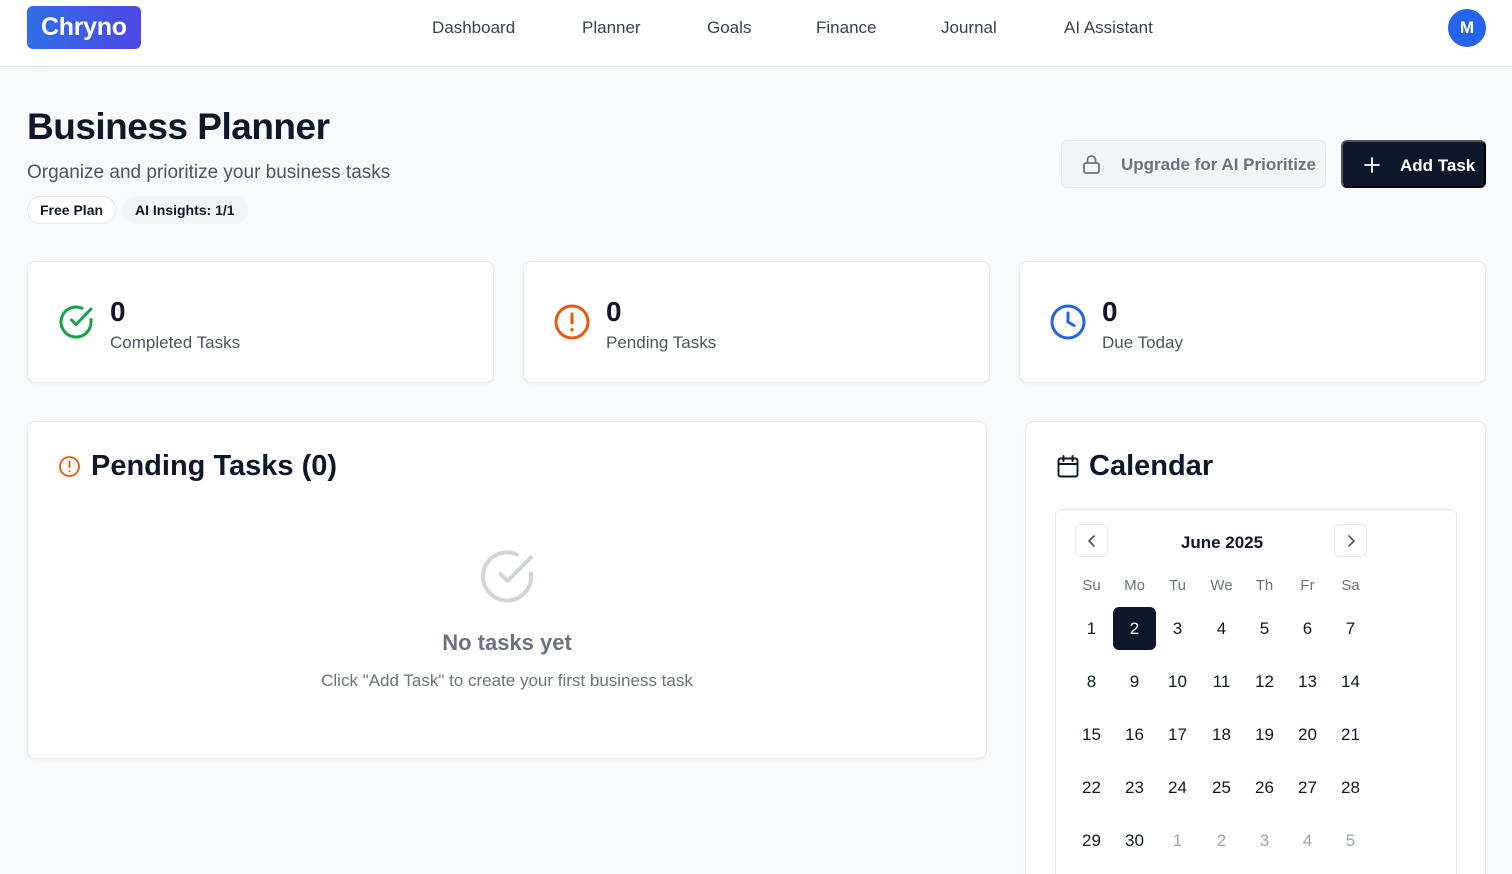 The image size is (1512, 874). What do you see at coordinates (1134, 681) in the screenshot?
I see `calendar-day: 9` at bounding box center [1134, 681].